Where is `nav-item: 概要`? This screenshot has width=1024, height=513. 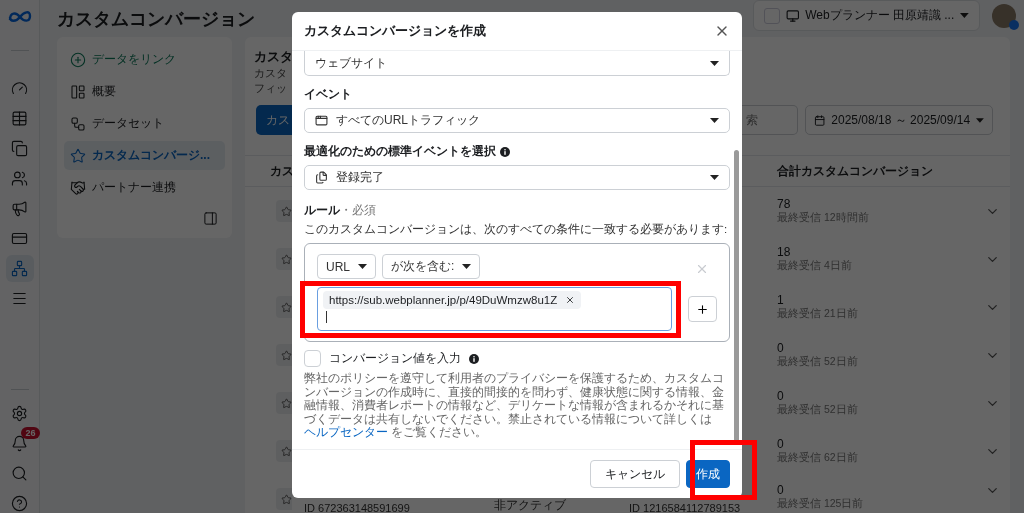
nav-item: 概要 is located at coordinates (144, 91).